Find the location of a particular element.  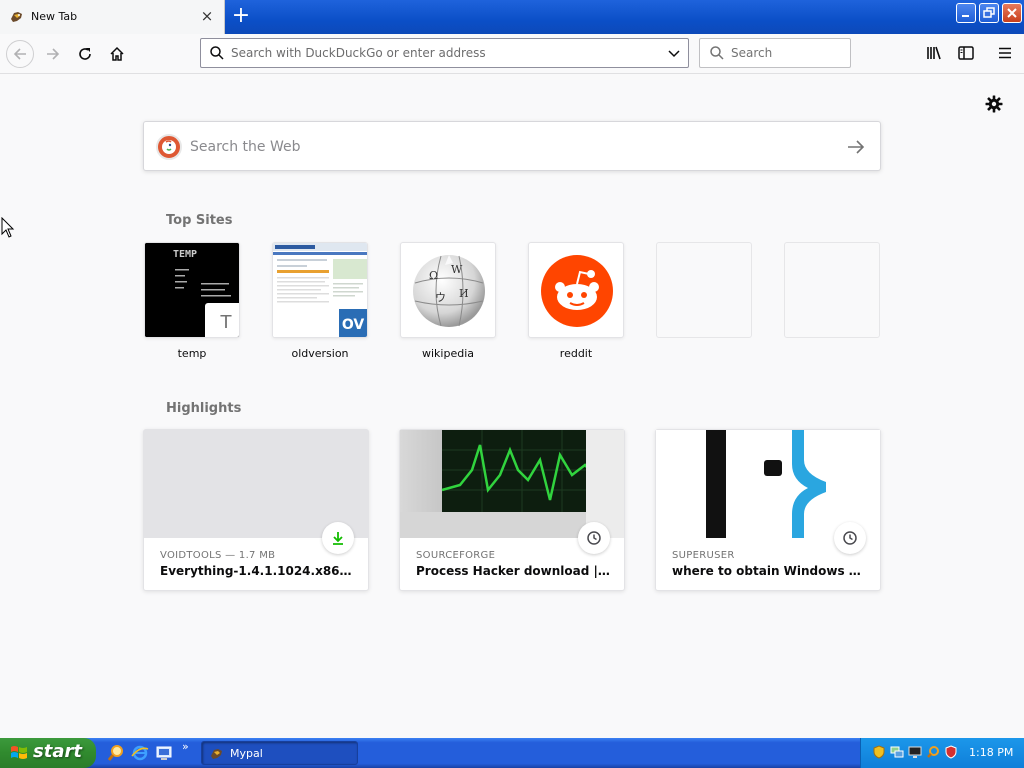

start-button: start is located at coordinates (48, 753).